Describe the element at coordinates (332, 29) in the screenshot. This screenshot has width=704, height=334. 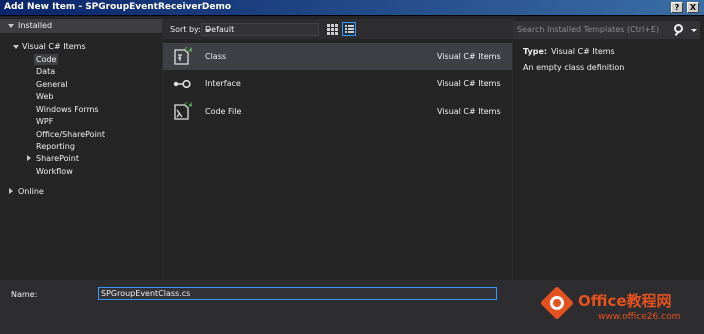
I see `small-icons-view-button` at that location.